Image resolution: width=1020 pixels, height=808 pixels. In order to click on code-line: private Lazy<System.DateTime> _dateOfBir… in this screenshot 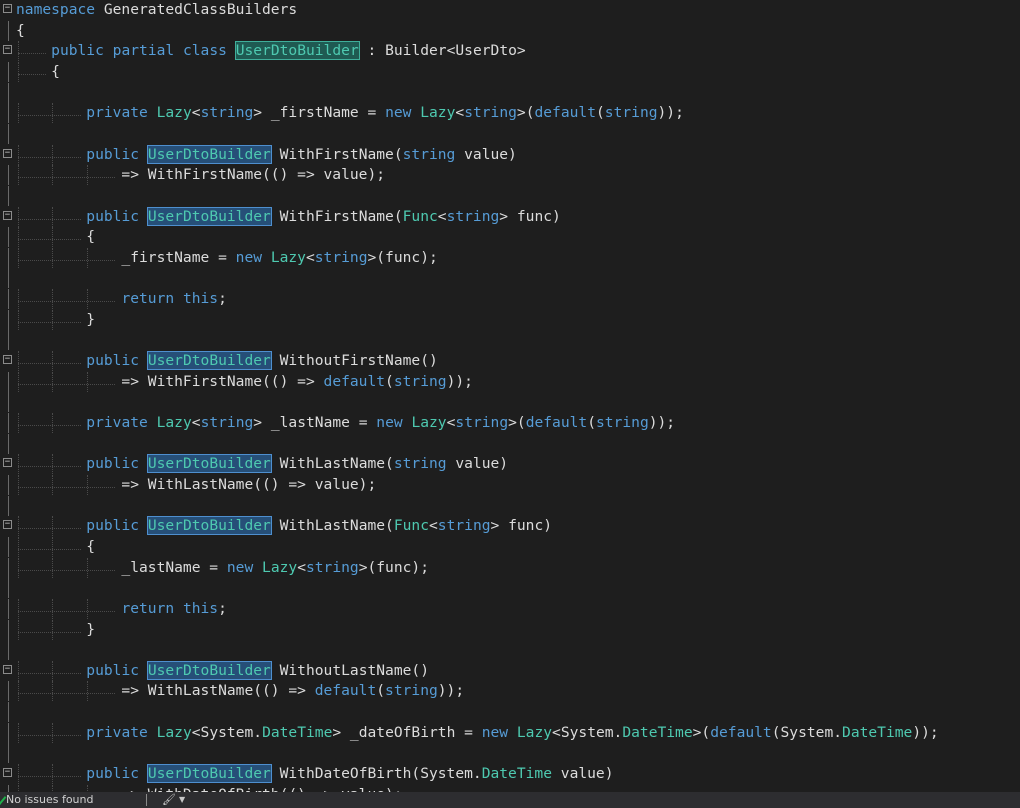, I will do `click(510, 732)`.